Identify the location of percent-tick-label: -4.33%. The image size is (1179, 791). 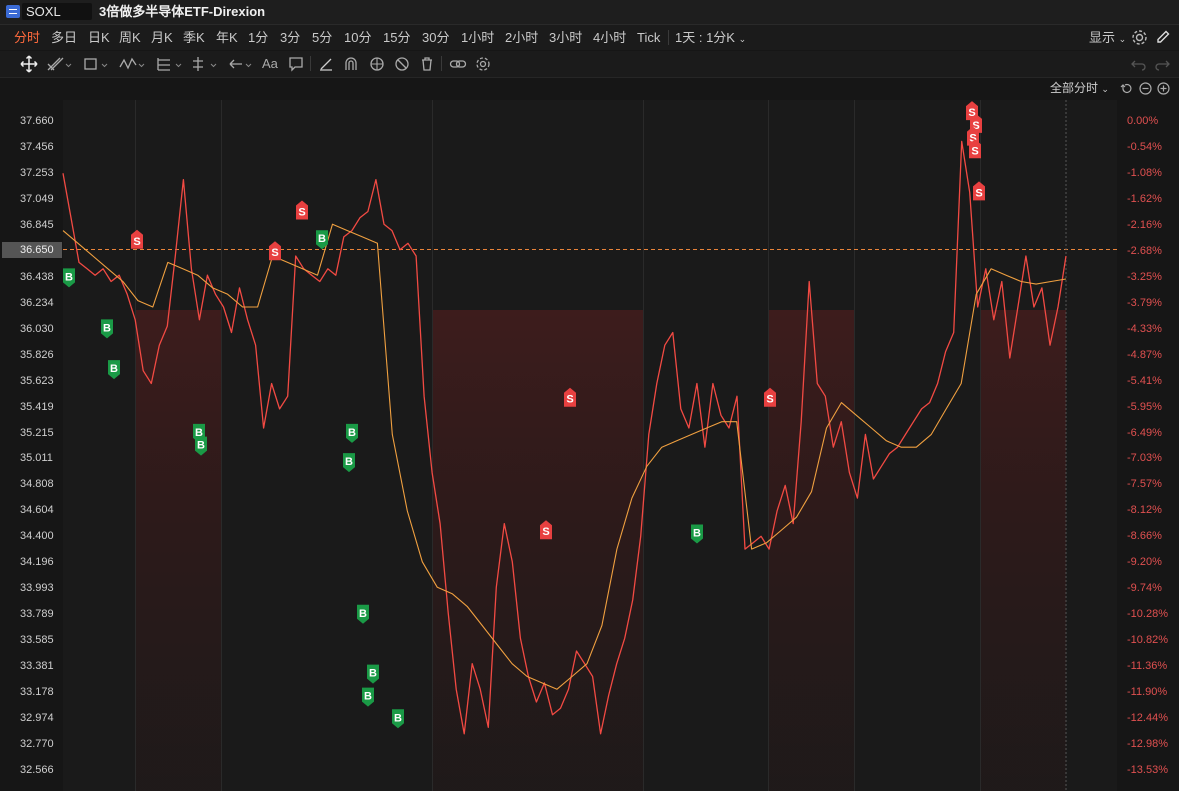
(1144, 328).